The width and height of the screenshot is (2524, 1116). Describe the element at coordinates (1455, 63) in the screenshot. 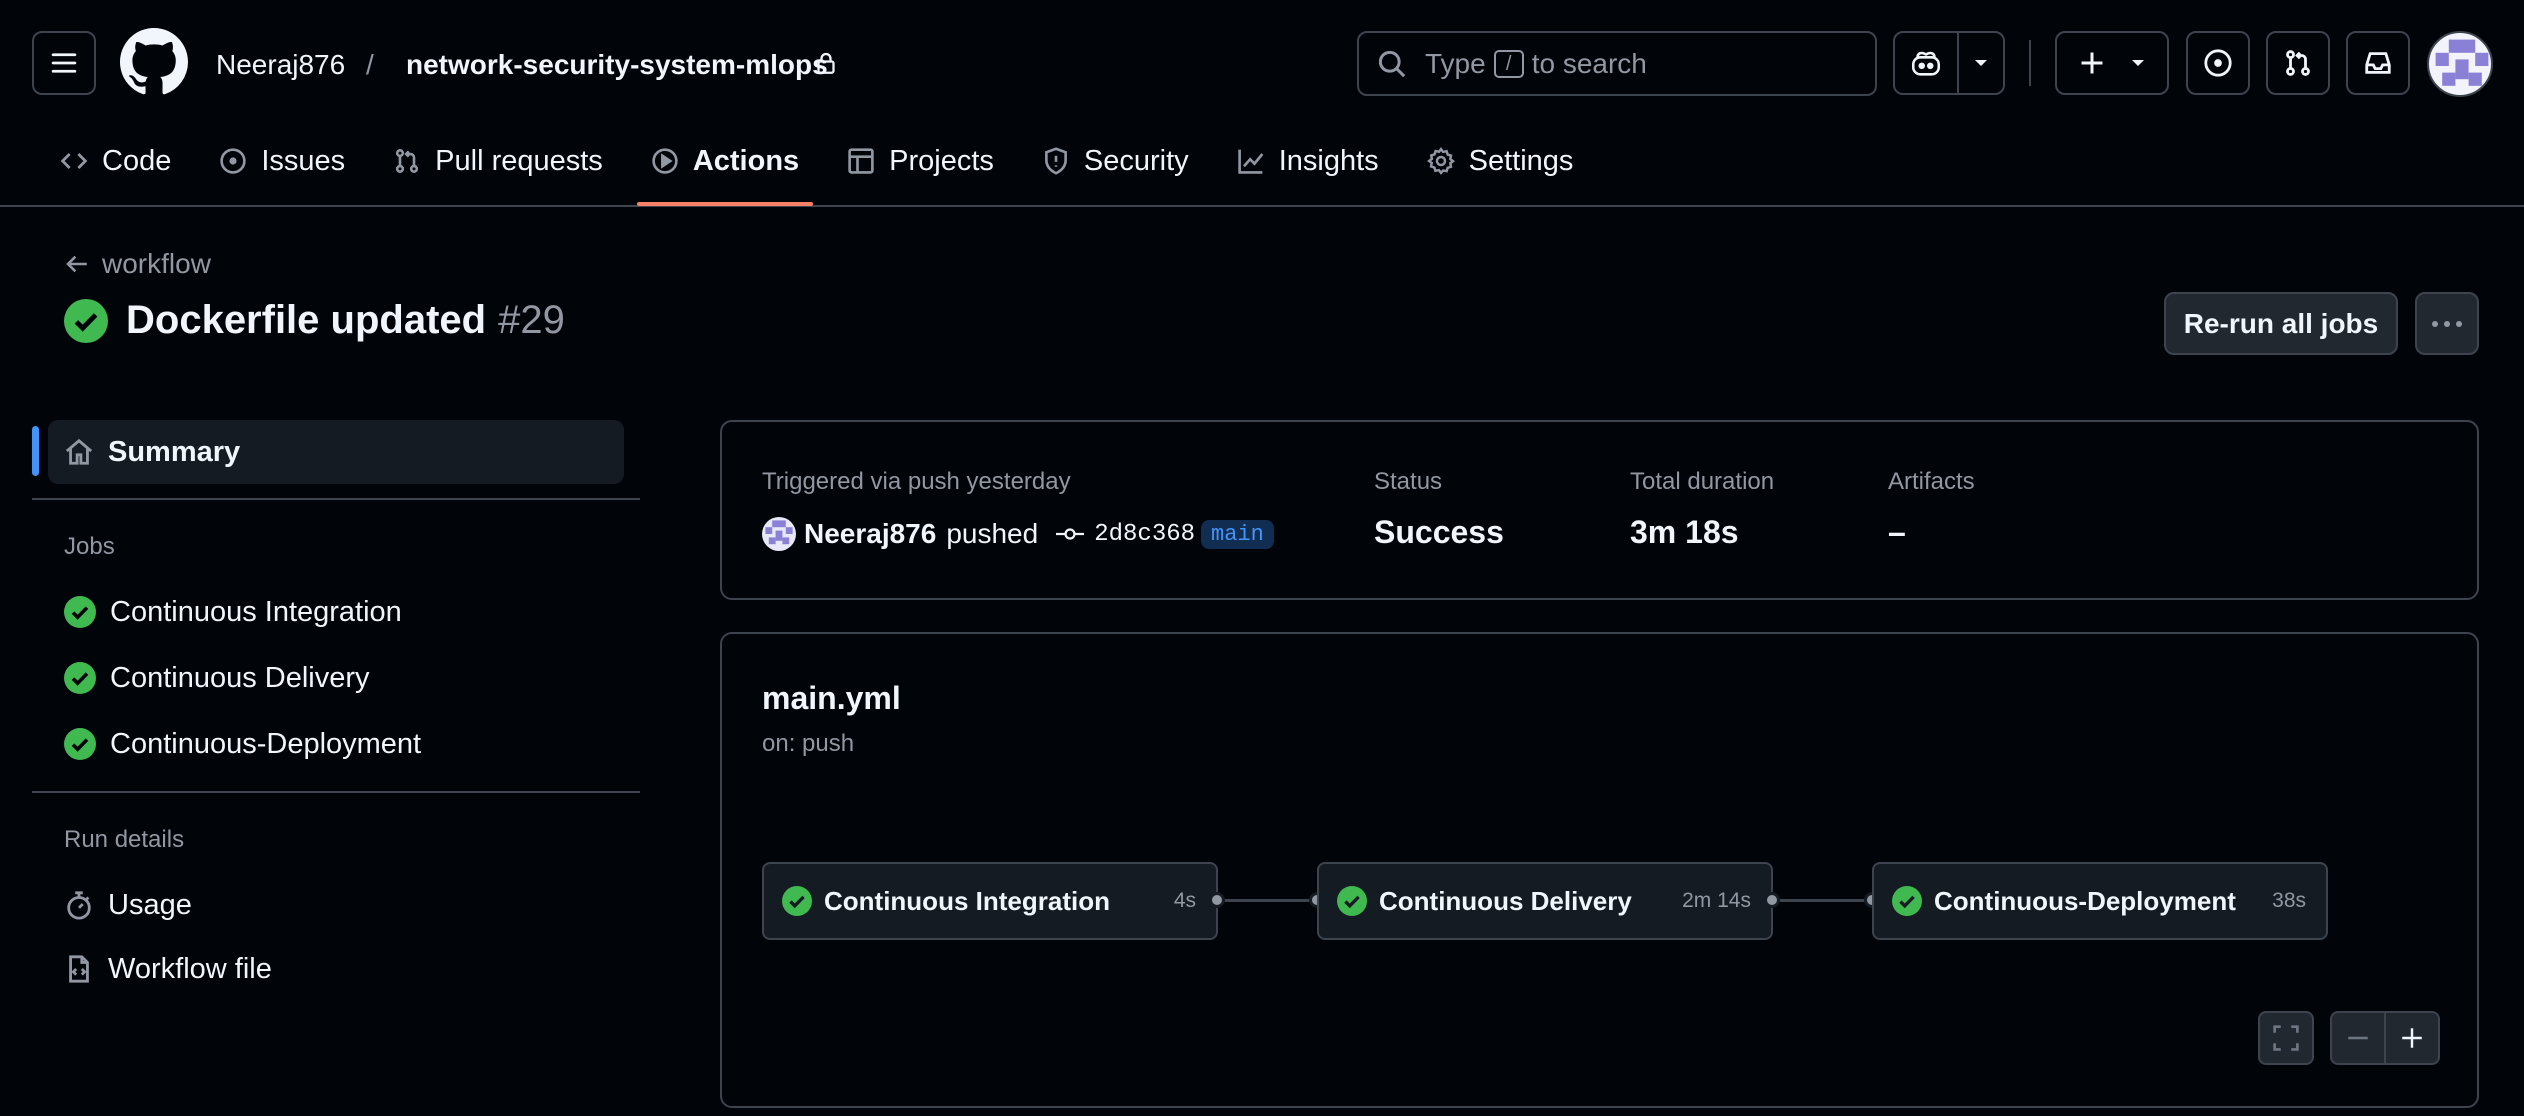

I see `search-prefix: Type` at that location.